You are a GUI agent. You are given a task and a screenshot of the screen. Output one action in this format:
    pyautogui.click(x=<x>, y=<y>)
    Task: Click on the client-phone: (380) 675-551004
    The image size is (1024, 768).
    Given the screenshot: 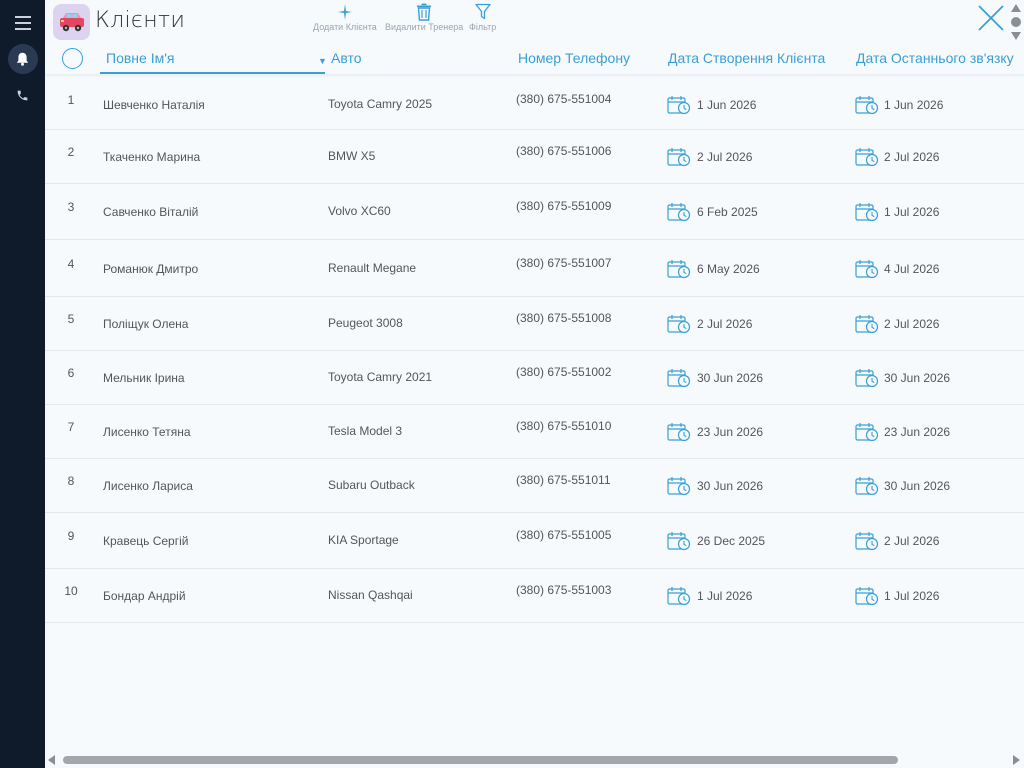 What is the action you would take?
    pyautogui.click(x=563, y=99)
    